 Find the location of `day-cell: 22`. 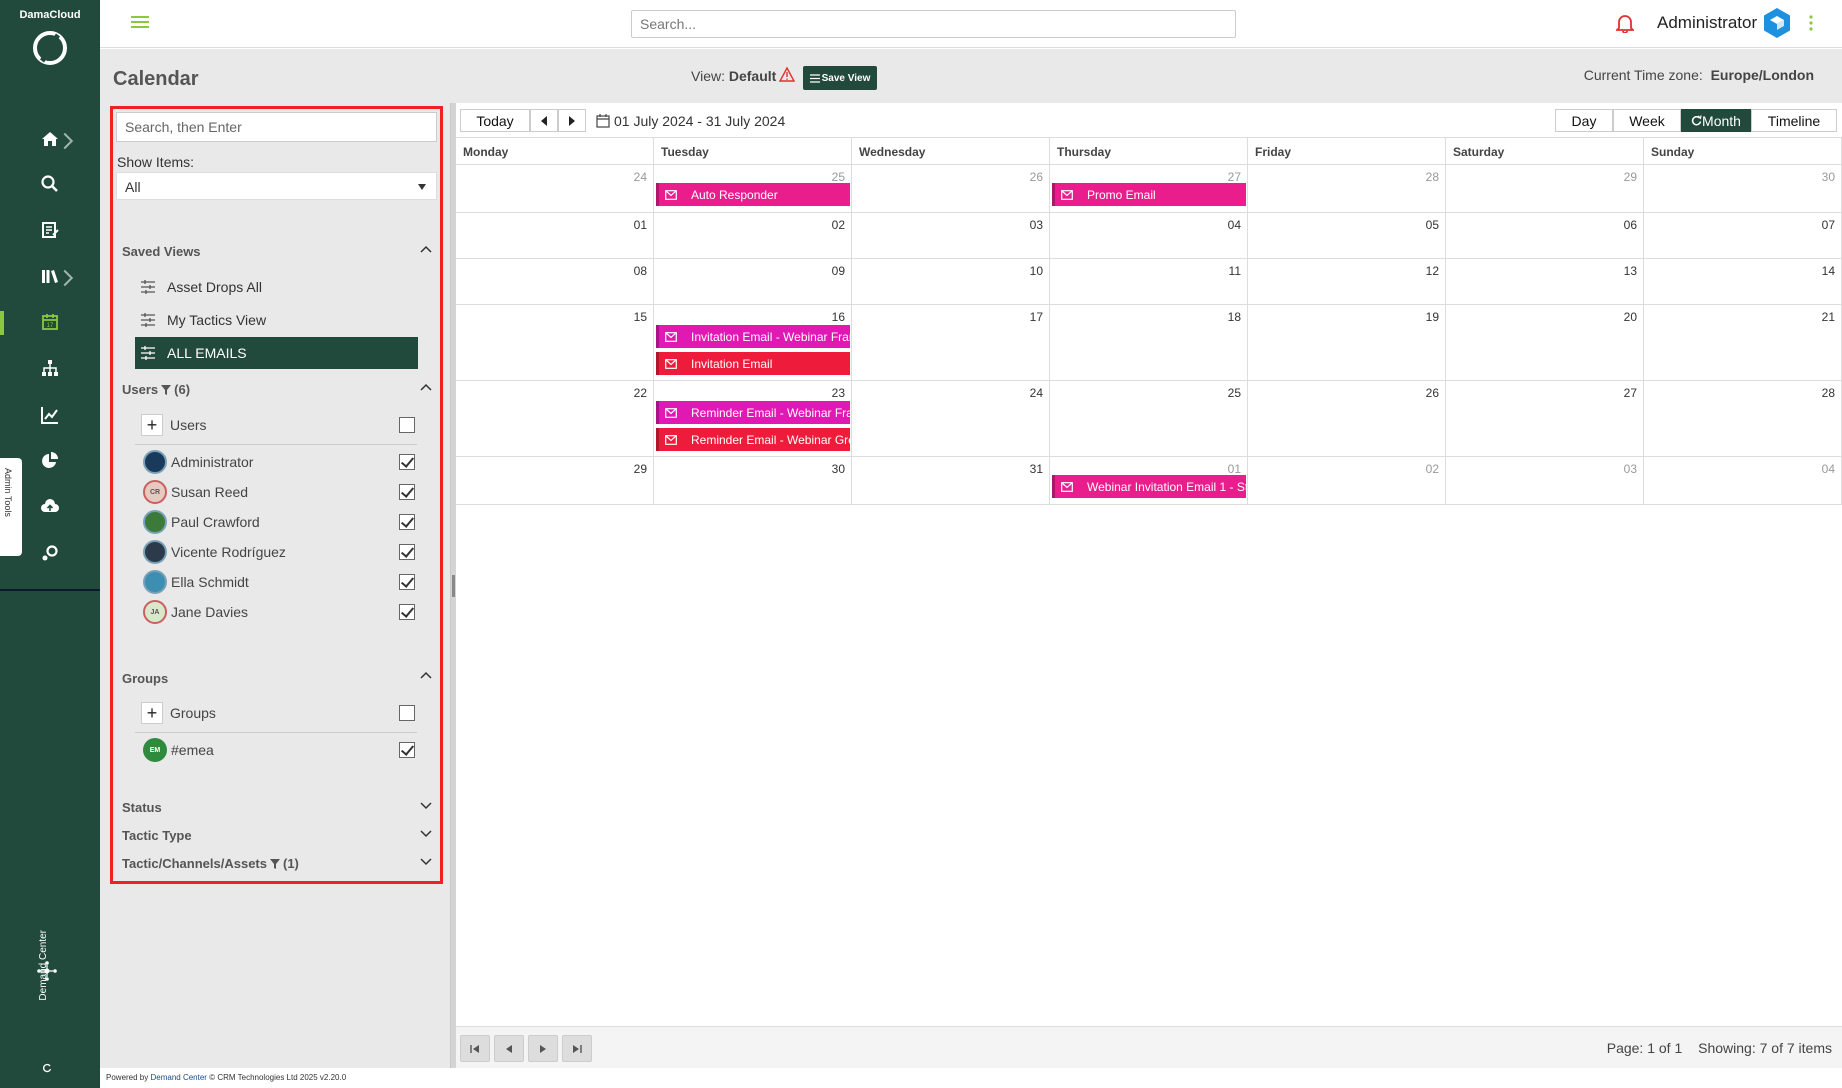

day-cell: 22 is located at coordinates (555, 418).